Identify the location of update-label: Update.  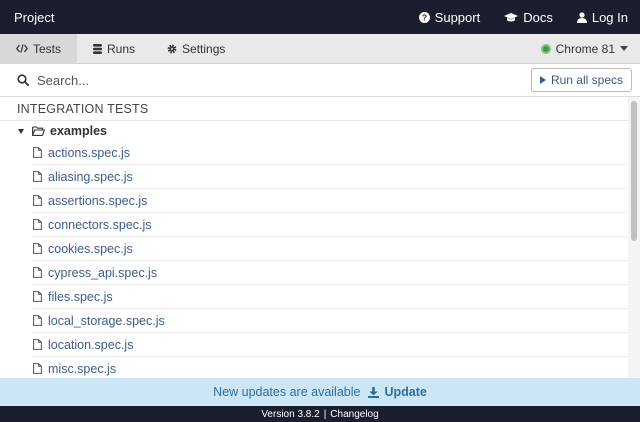
(405, 392).